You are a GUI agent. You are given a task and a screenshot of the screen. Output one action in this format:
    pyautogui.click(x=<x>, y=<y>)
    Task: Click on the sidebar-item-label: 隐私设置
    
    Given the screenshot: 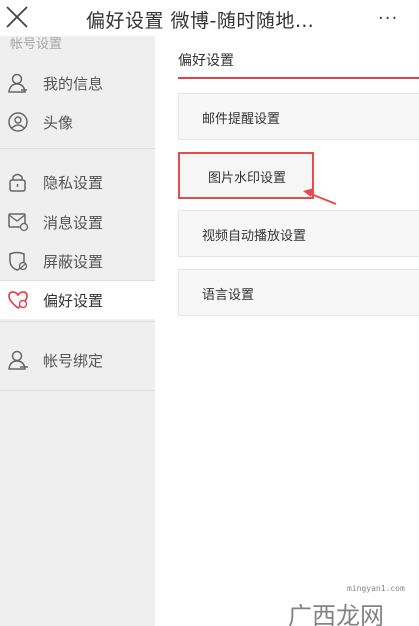 What is the action you would take?
    pyautogui.click(x=73, y=183)
    